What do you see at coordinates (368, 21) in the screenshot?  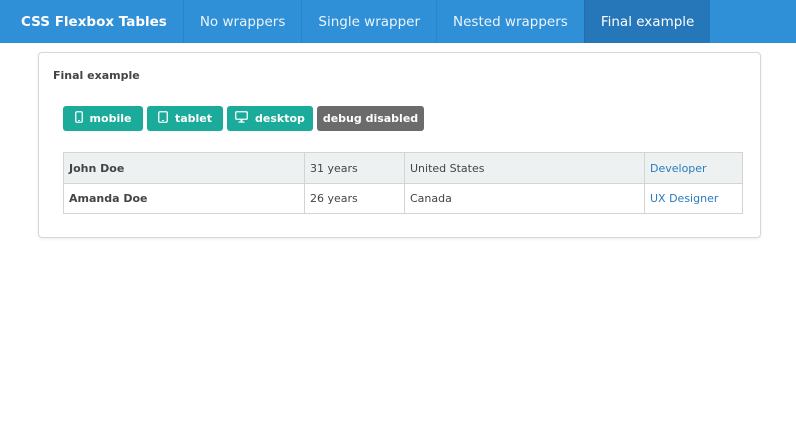 I see `nav-single-wrapper: Single wrapper` at bounding box center [368, 21].